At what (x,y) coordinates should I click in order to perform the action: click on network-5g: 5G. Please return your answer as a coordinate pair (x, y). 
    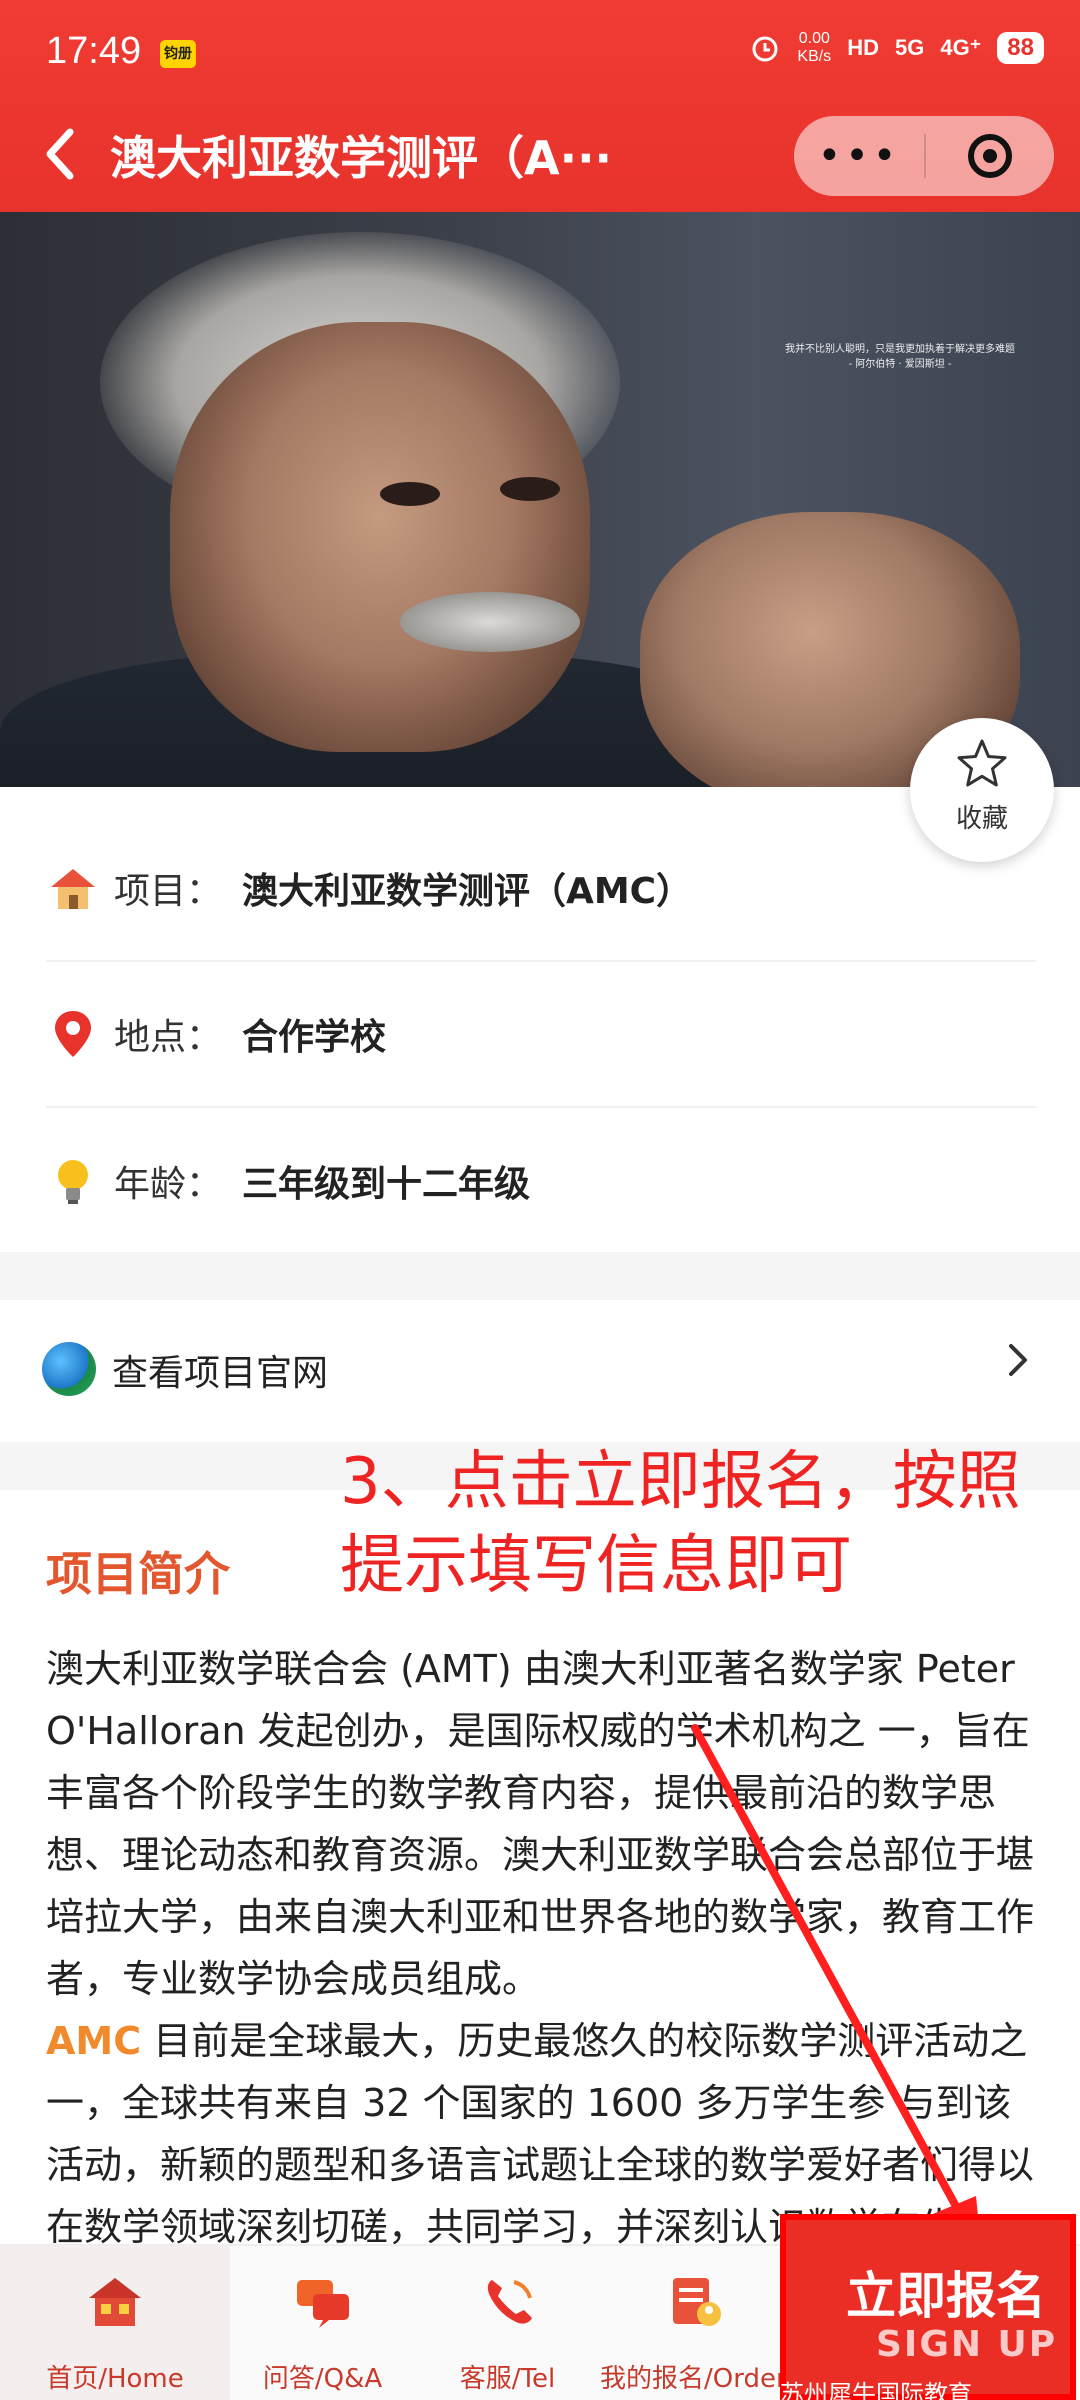
    Looking at the image, I should click on (909, 47).